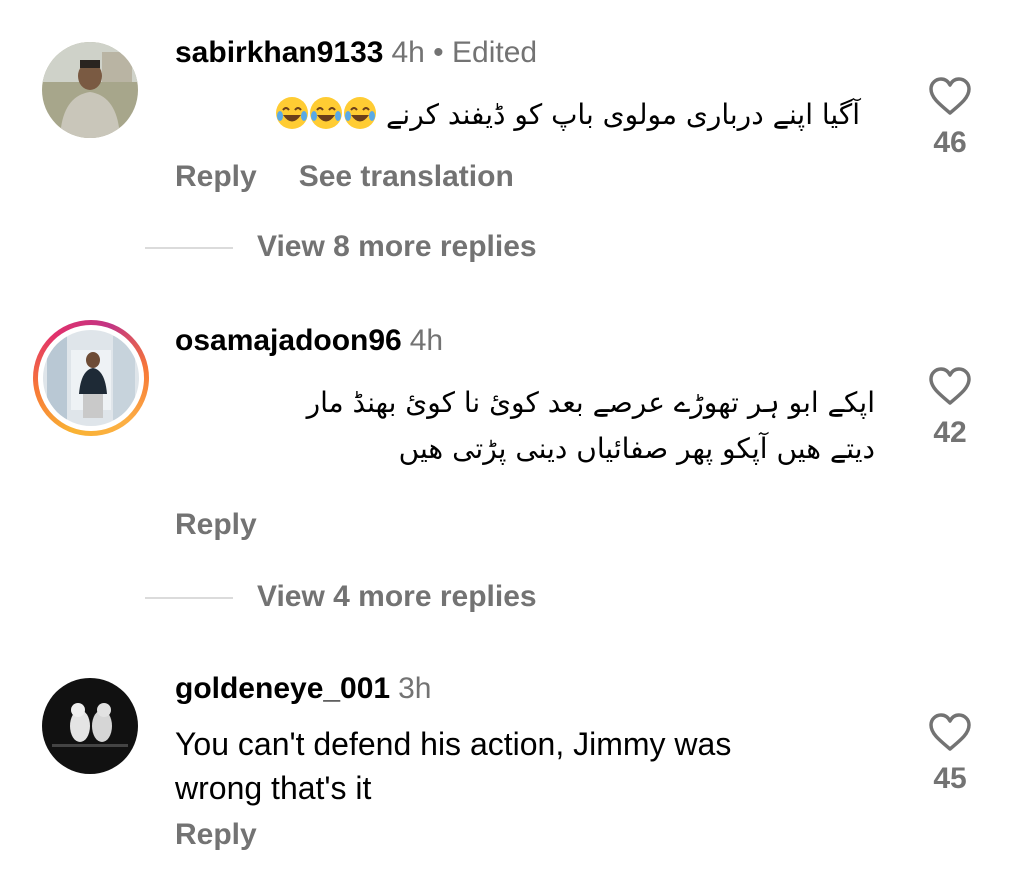 Image resolution: width=1024 pixels, height=880 pixels. I want to click on like-count: 45, so click(950, 778).